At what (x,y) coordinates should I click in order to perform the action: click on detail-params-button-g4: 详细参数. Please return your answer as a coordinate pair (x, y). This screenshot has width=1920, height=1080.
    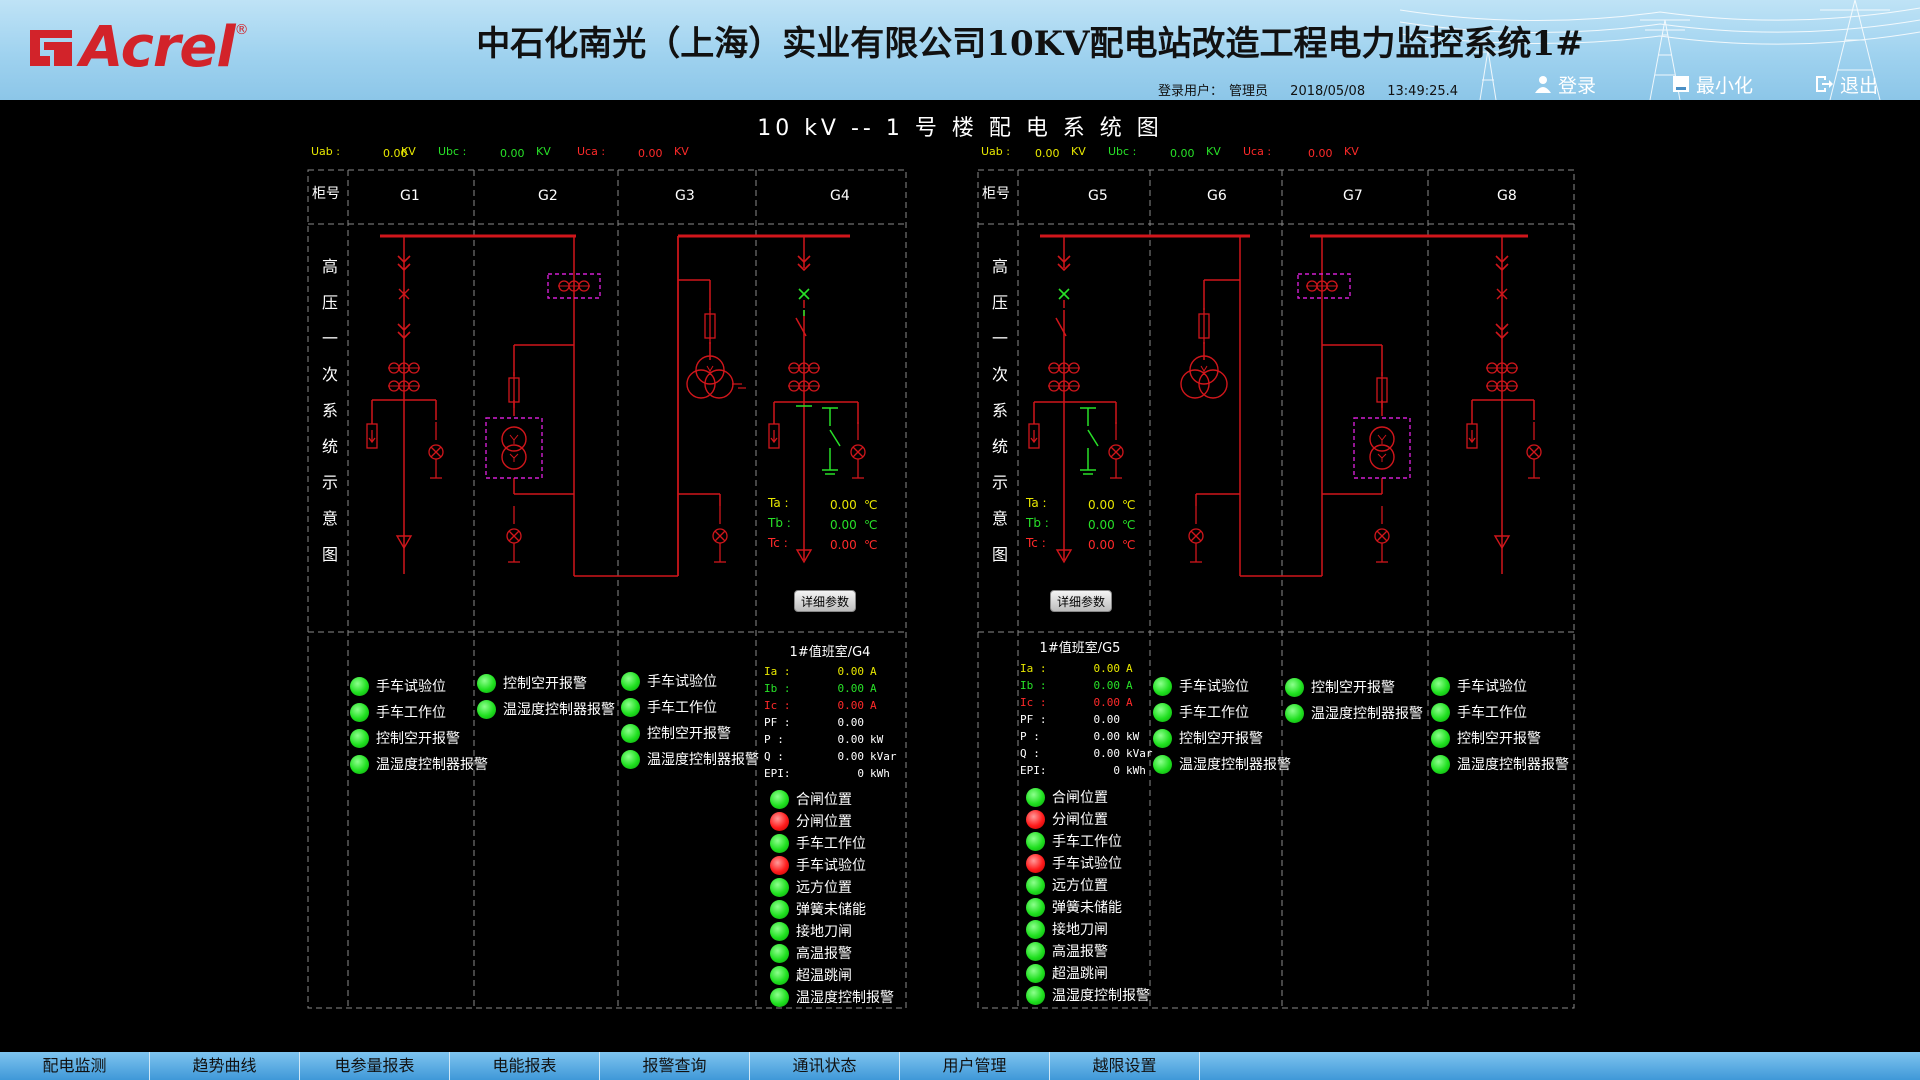
    Looking at the image, I should click on (825, 601).